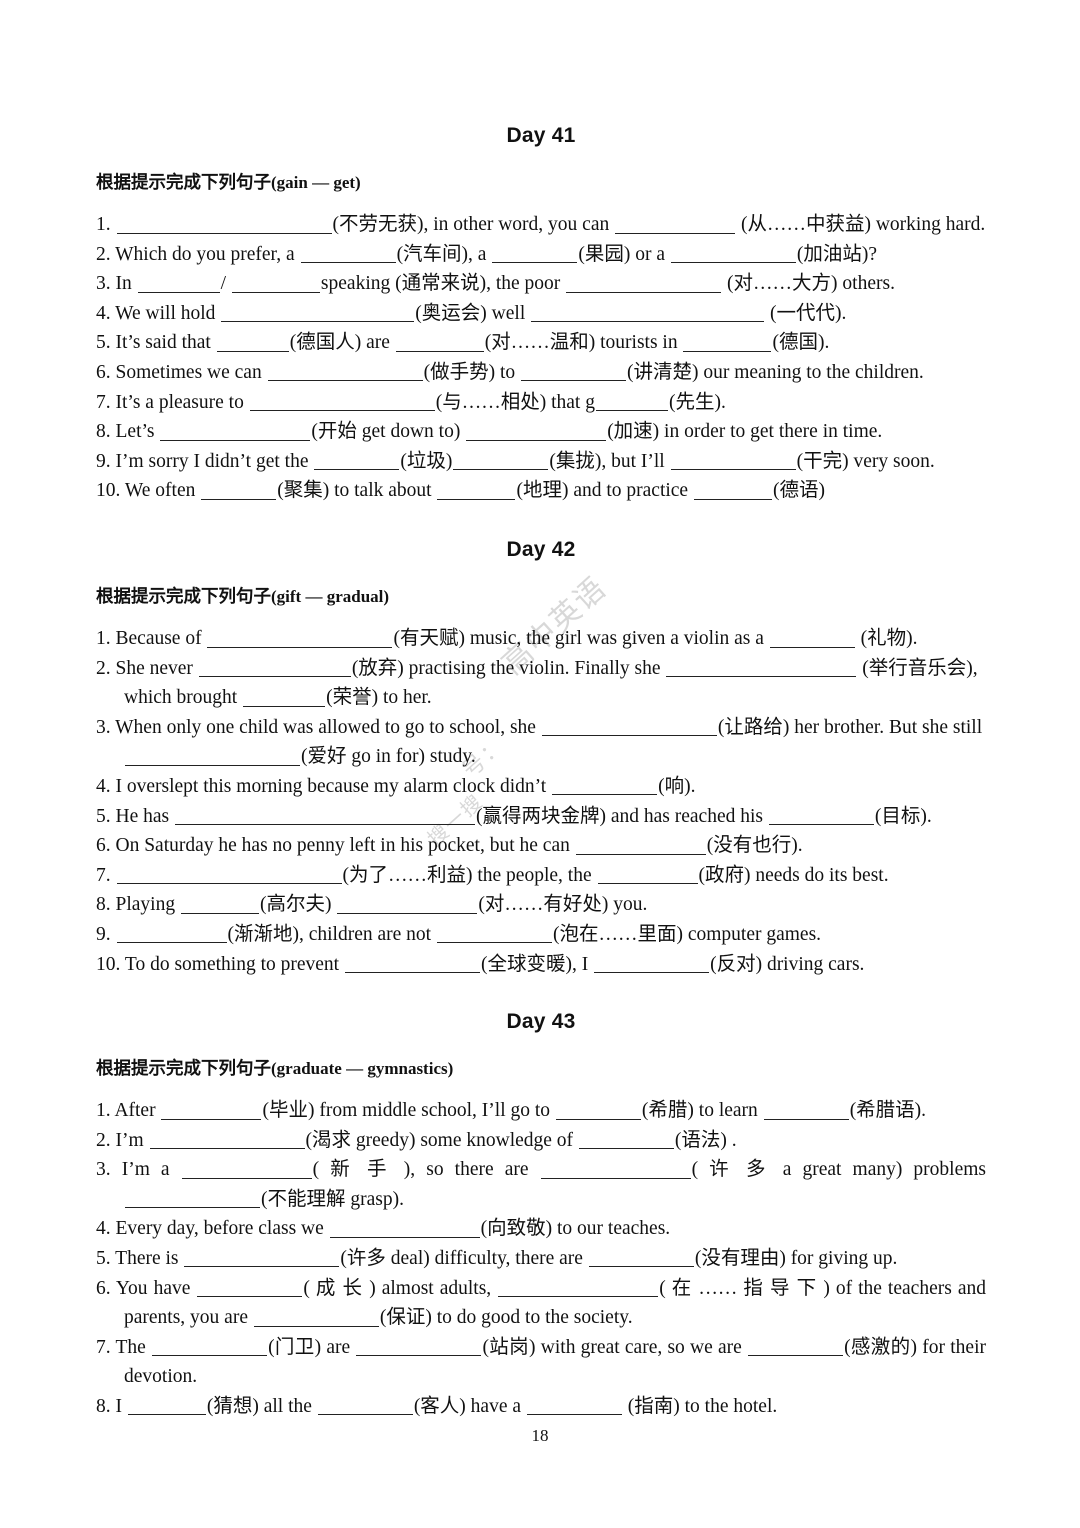  Describe the element at coordinates (149, 1258) in the screenshot. I see `question-text: There is` at that location.